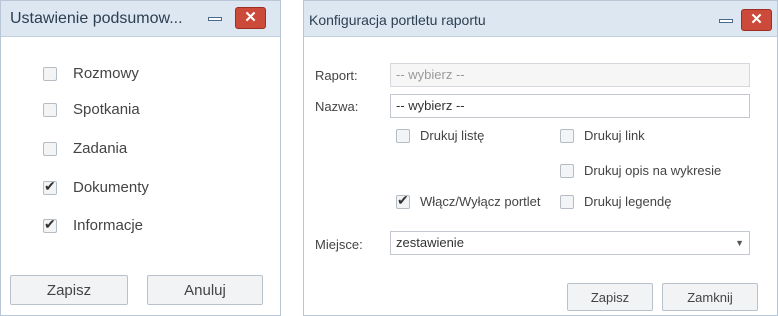 The image size is (778, 316). I want to click on window-titlebar: Konfiguracja portletu raportu ✕, so click(540, 19).